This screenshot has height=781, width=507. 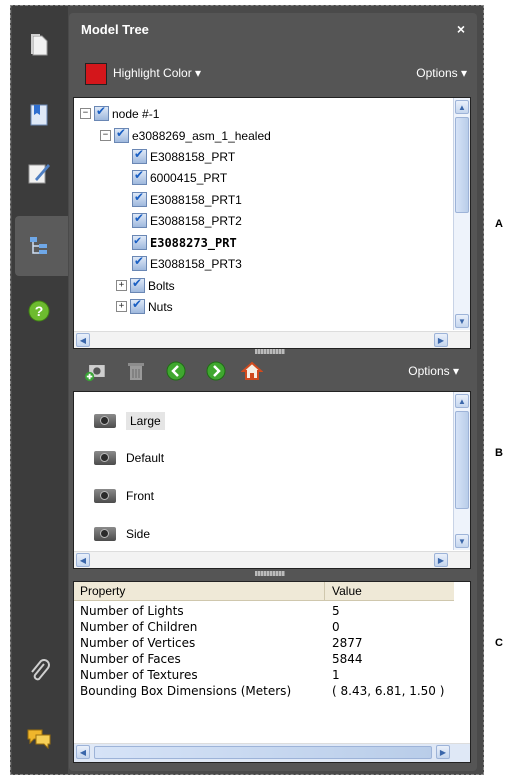 I want to click on tree-node-label: E3088158_PRT, so click(x=193, y=156).